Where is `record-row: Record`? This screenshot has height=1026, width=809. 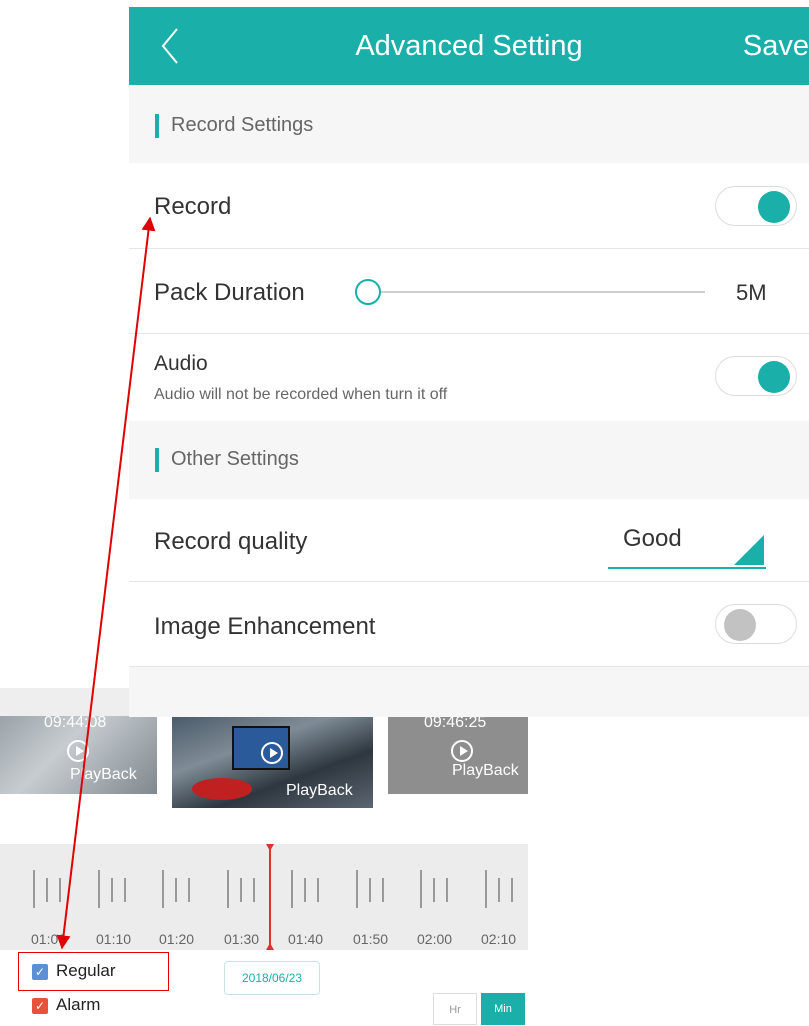
record-row: Record is located at coordinates (469, 206).